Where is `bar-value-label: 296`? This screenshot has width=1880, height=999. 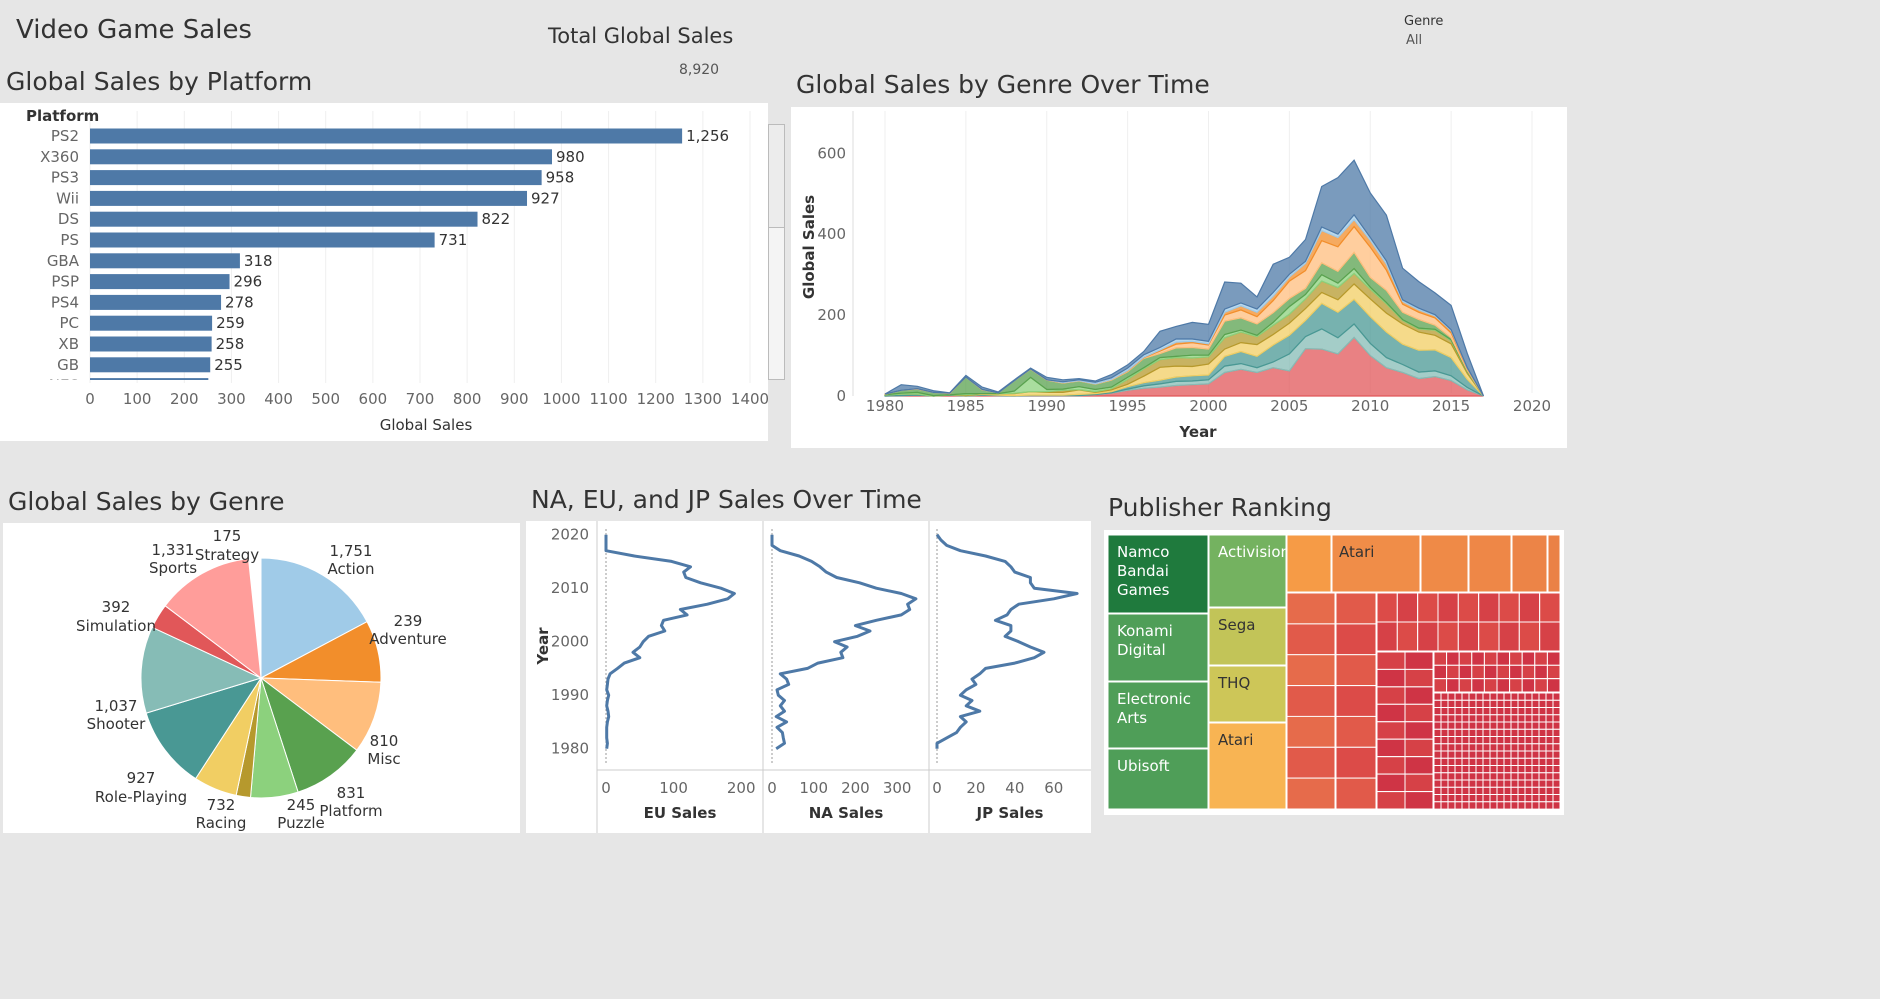
bar-value-label: 296 is located at coordinates (248, 282).